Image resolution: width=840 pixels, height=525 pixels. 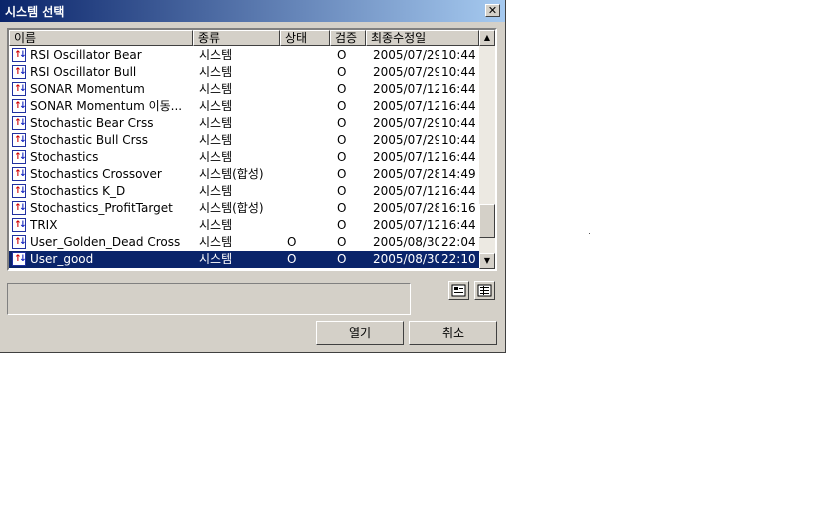 What do you see at coordinates (44, 225) in the screenshot?
I see `row-name: TRIX` at bounding box center [44, 225].